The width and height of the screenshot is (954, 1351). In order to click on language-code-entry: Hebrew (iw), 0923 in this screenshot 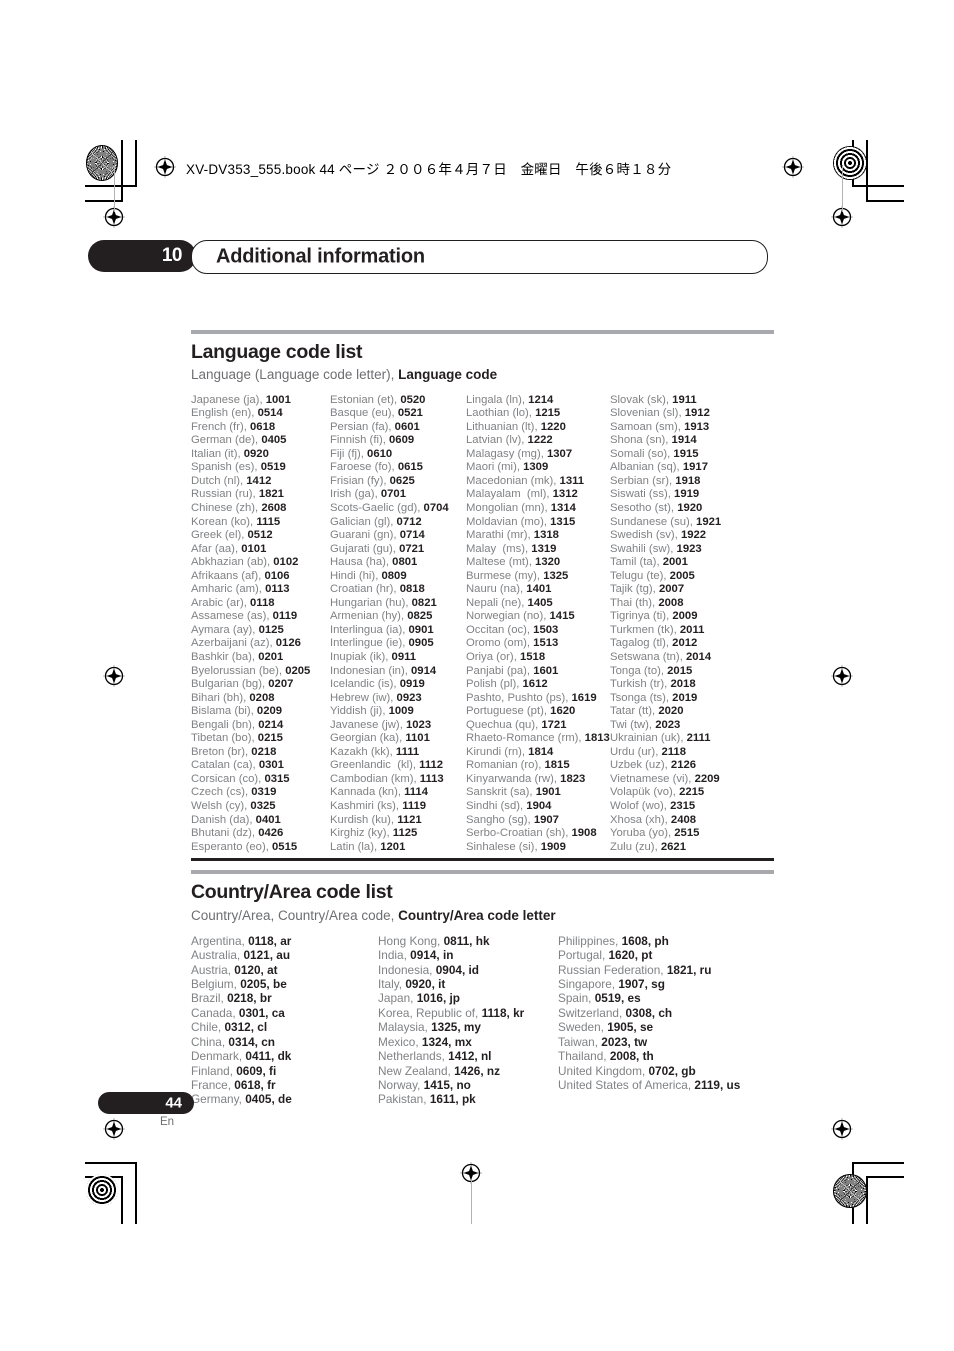, I will do `click(398, 699)`.